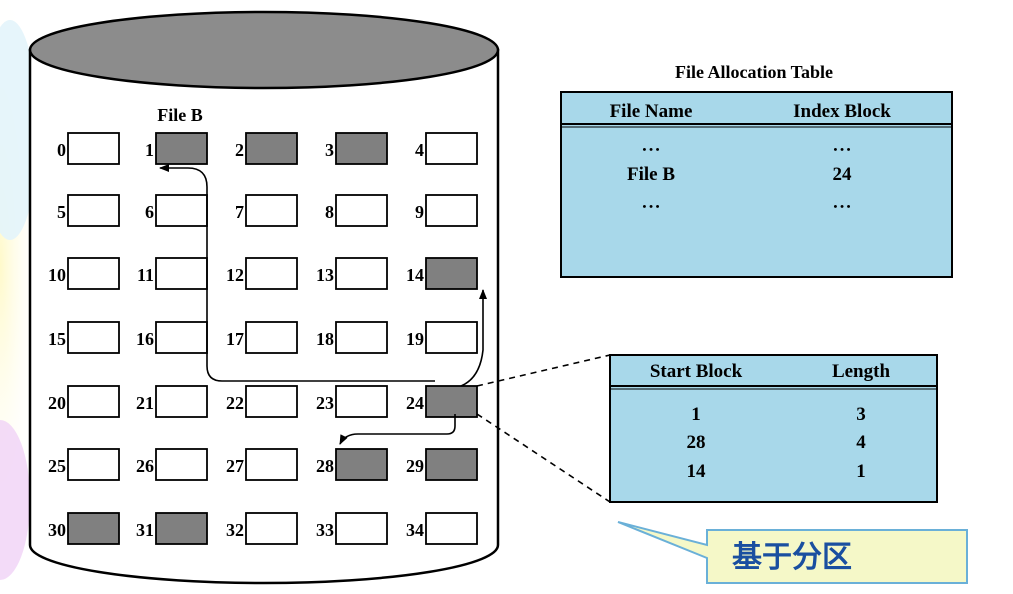 Image resolution: width=1013 pixels, height=594 pixels. I want to click on disk-block-number: 20, so click(57, 403).